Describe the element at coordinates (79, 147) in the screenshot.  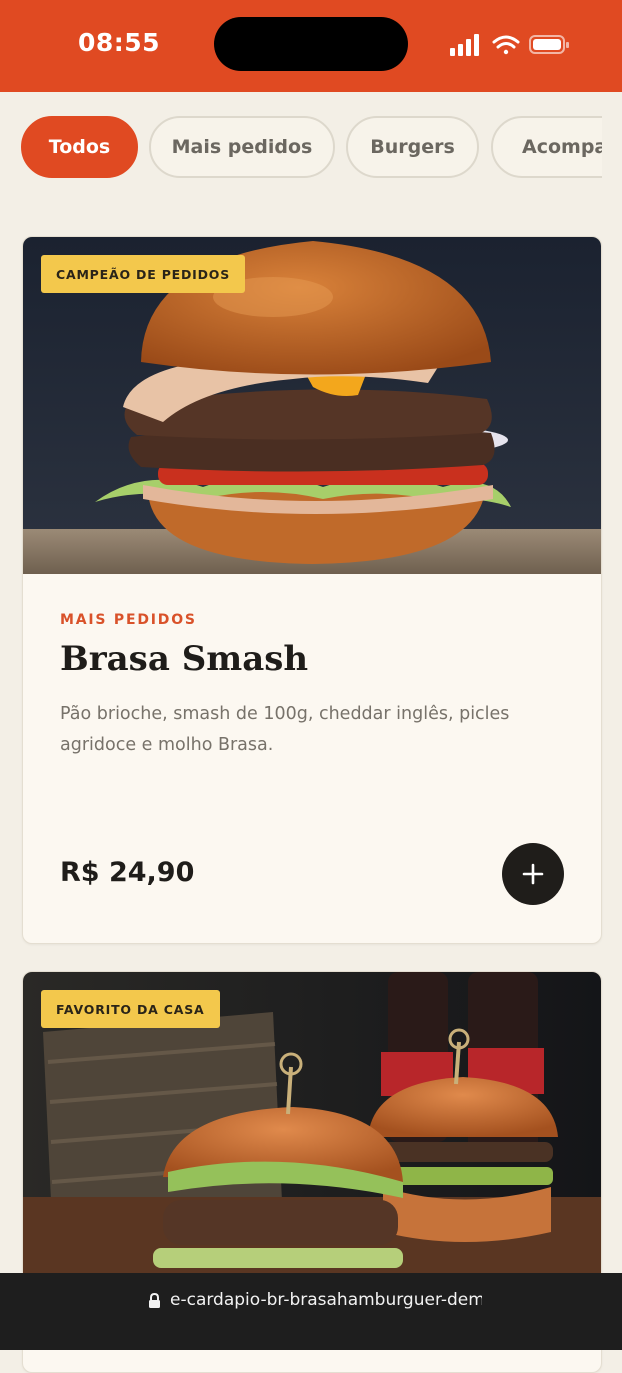
I see `filter-chip-todos: Todos` at that location.